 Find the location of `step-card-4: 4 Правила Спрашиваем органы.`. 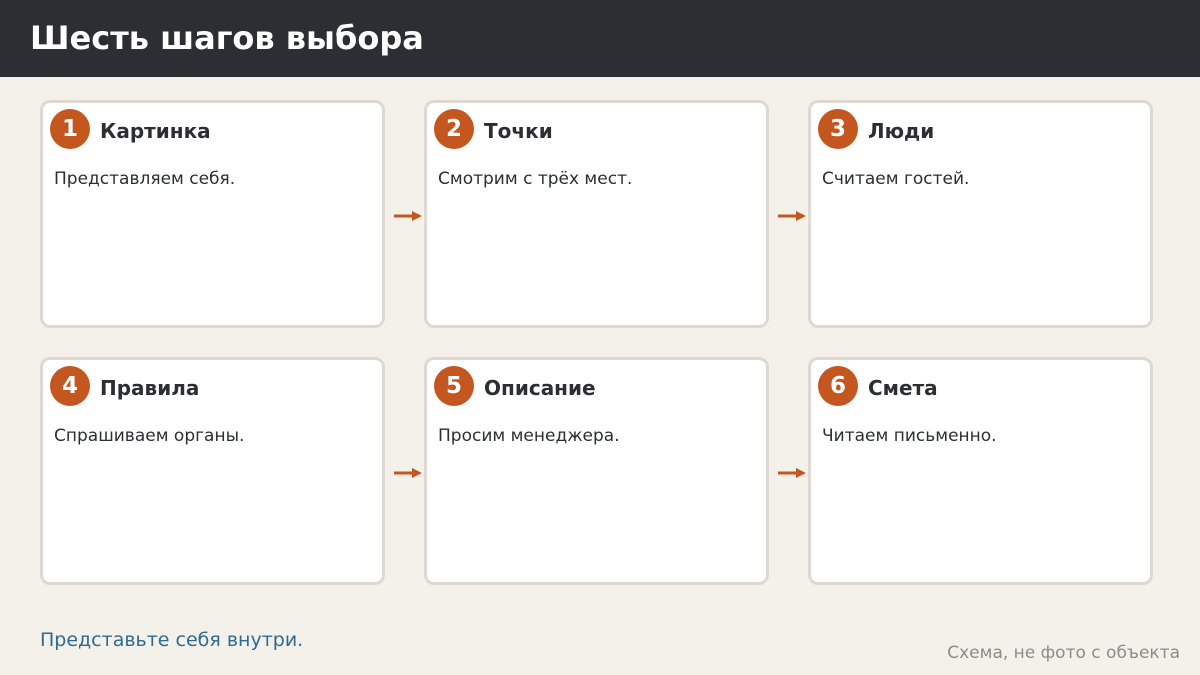

step-card-4: 4 Правила Спрашиваем органы. is located at coordinates (212, 471).